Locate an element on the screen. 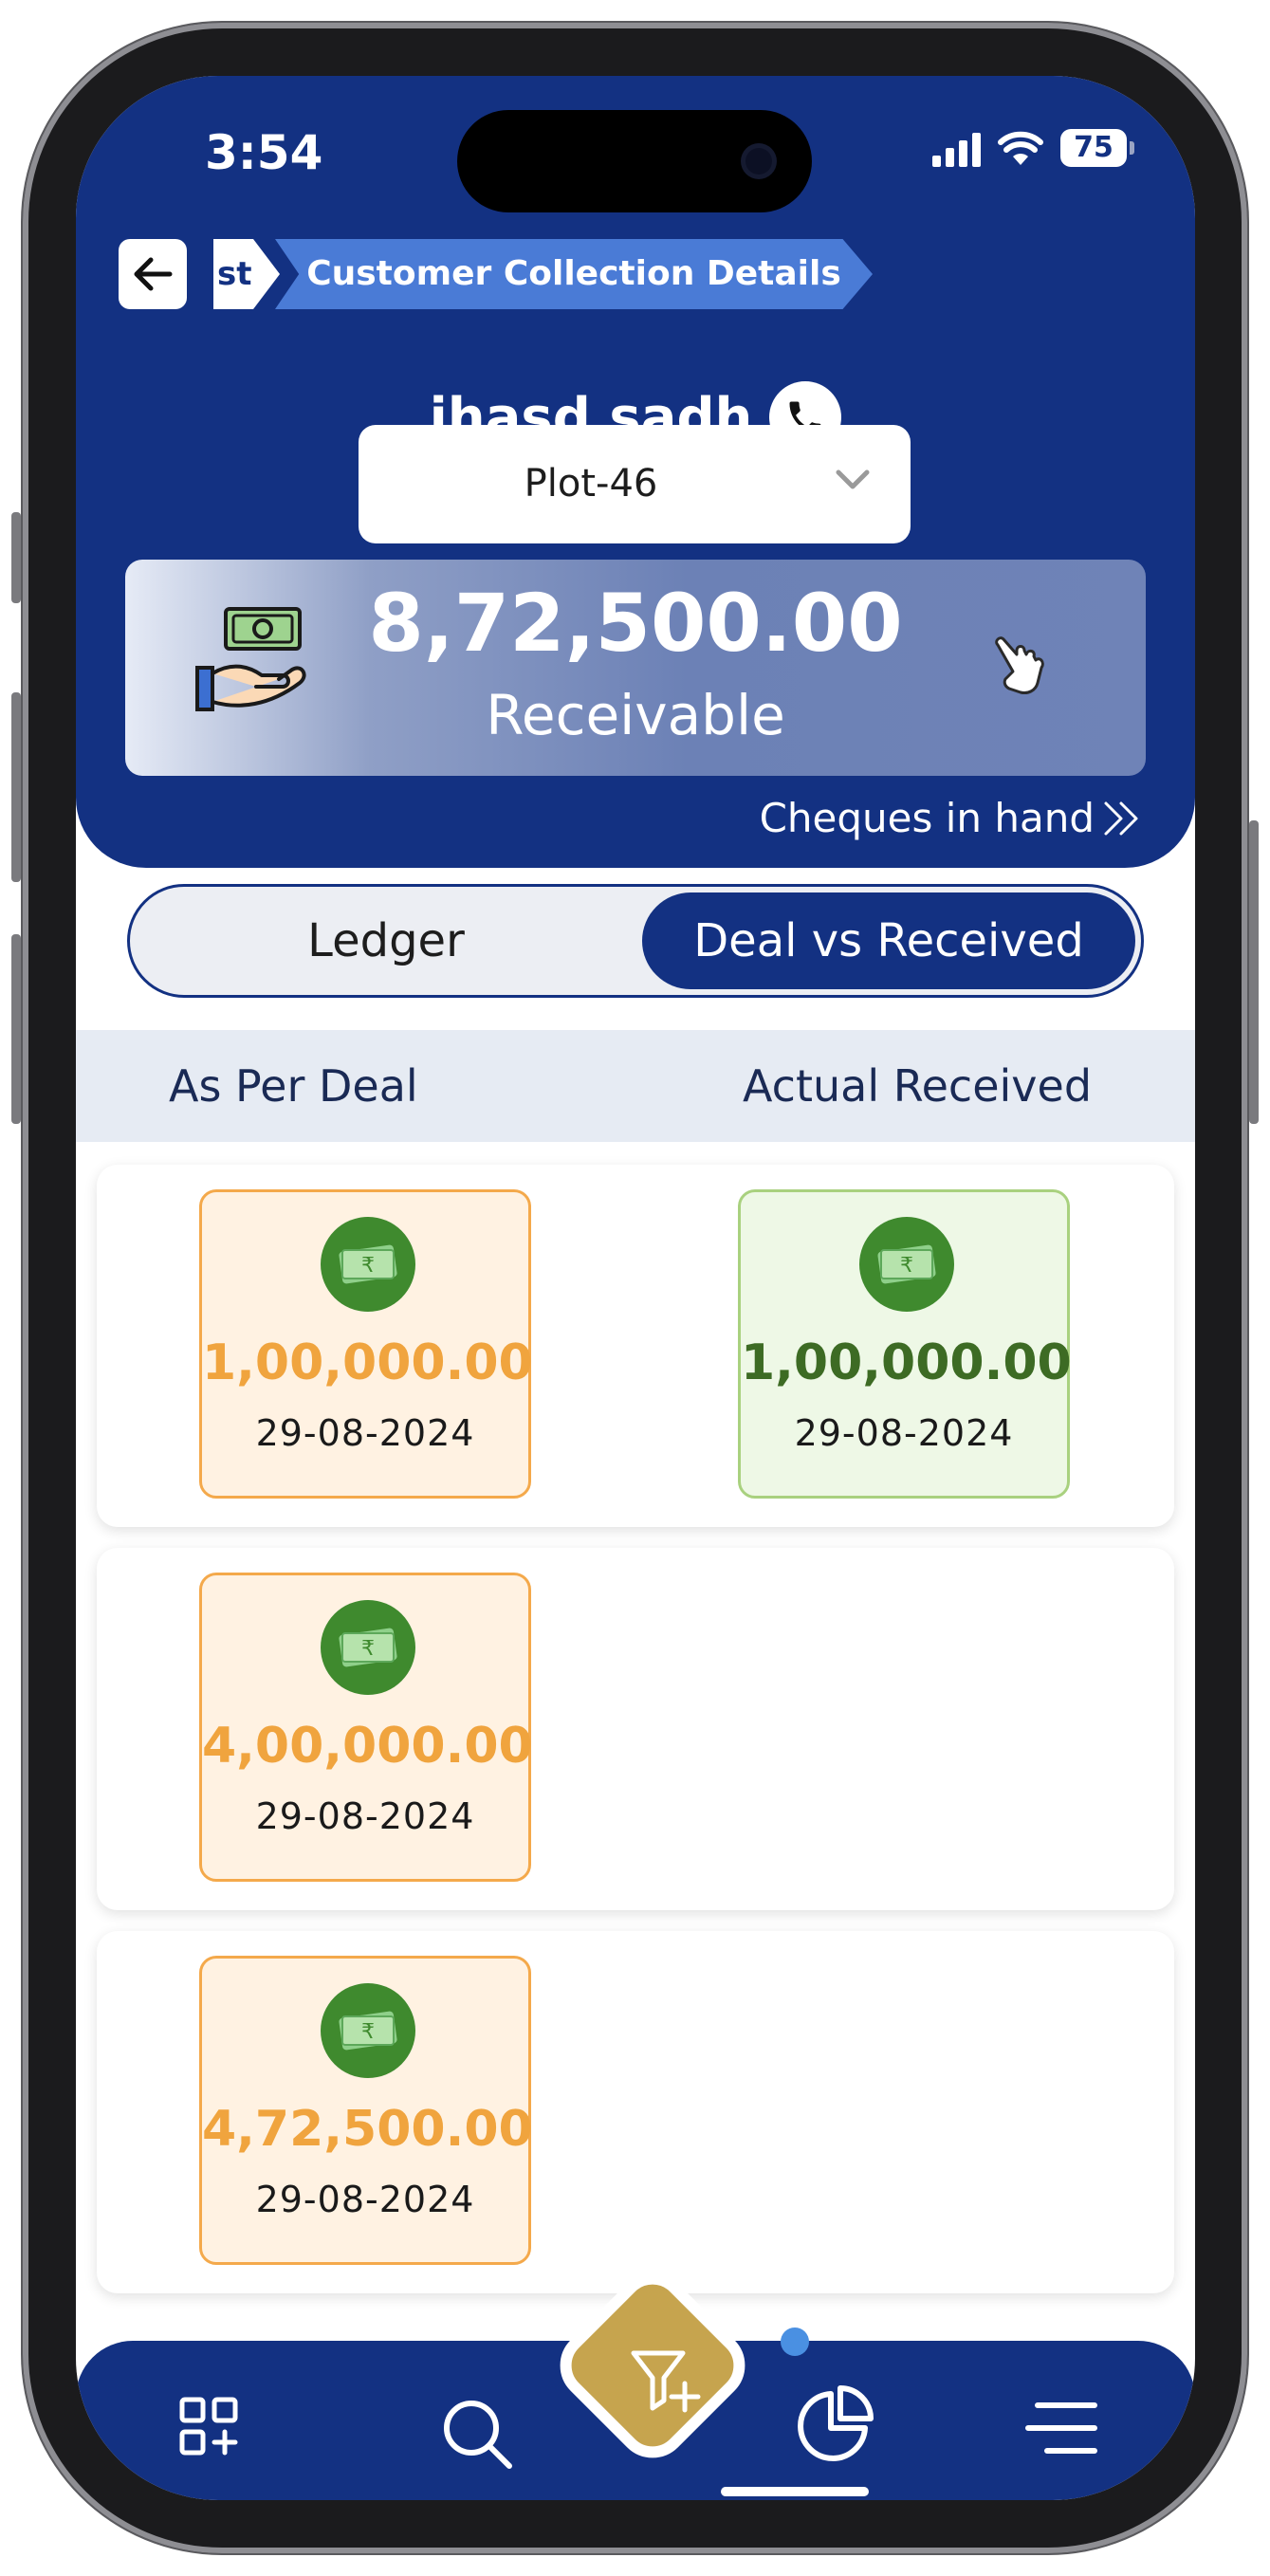 This screenshot has height=2576, width=1270. column-actual-received: Actual Received is located at coordinates (918, 1086).